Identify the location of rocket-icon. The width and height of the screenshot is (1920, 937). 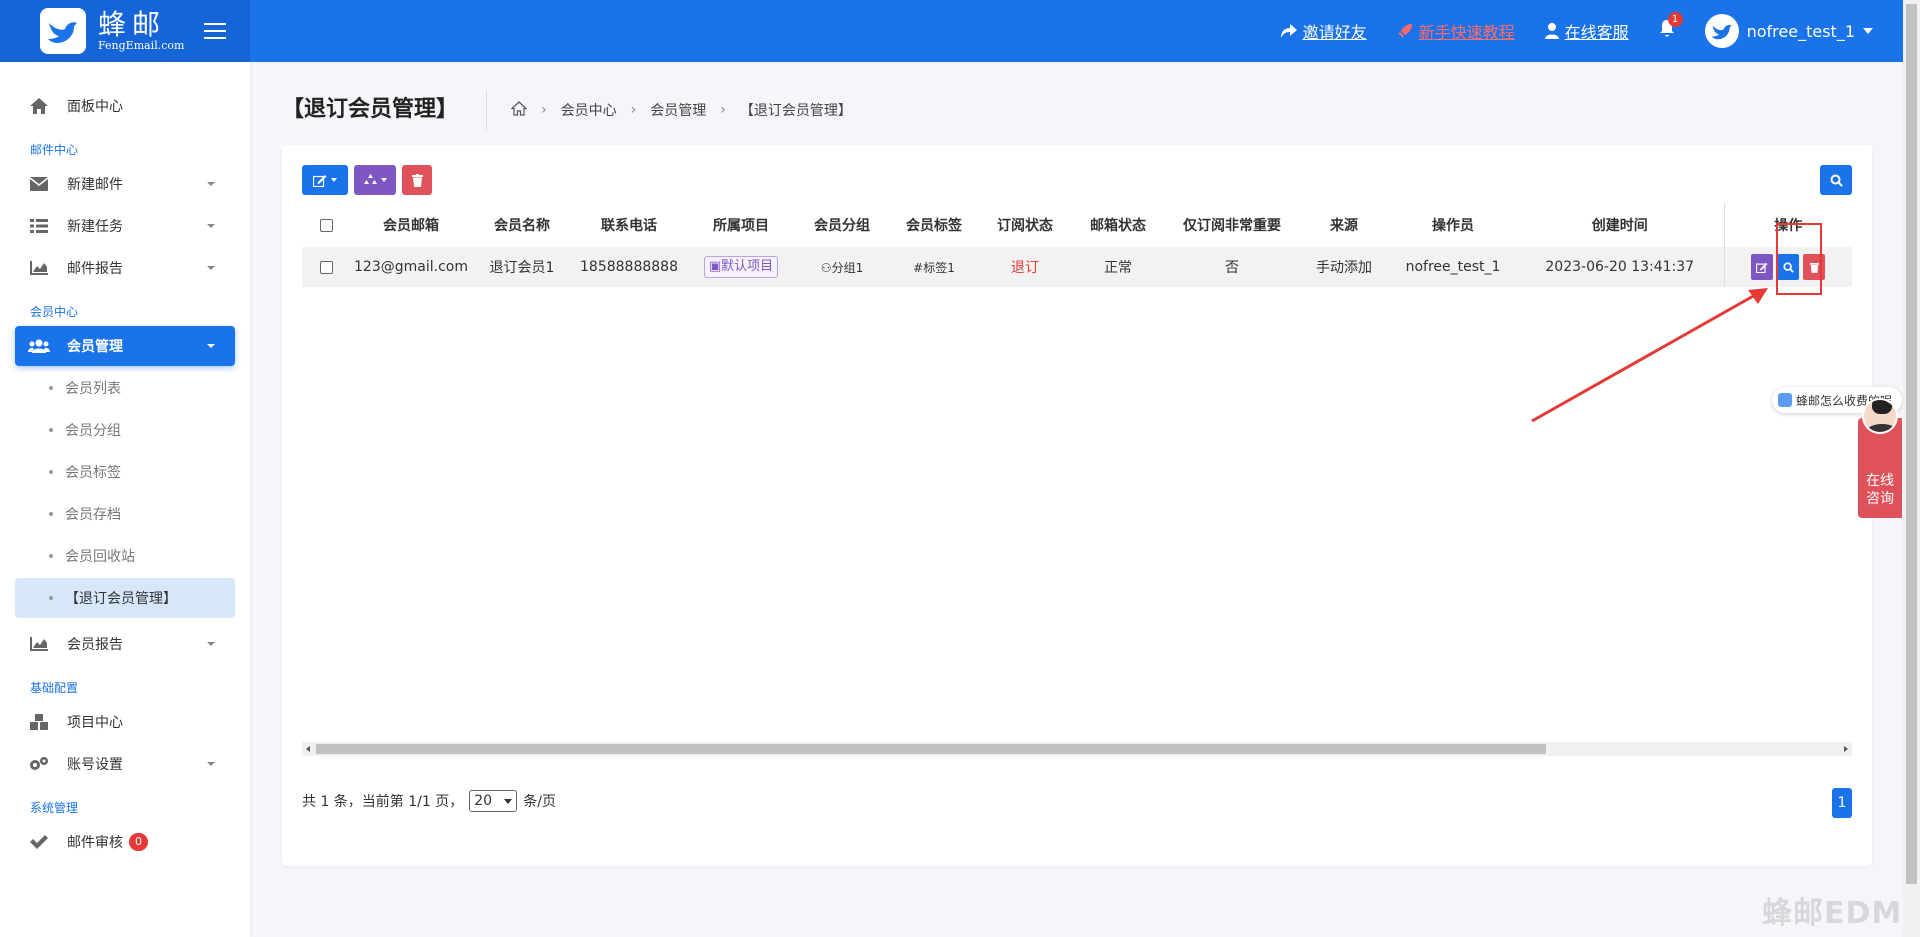
(1404, 31).